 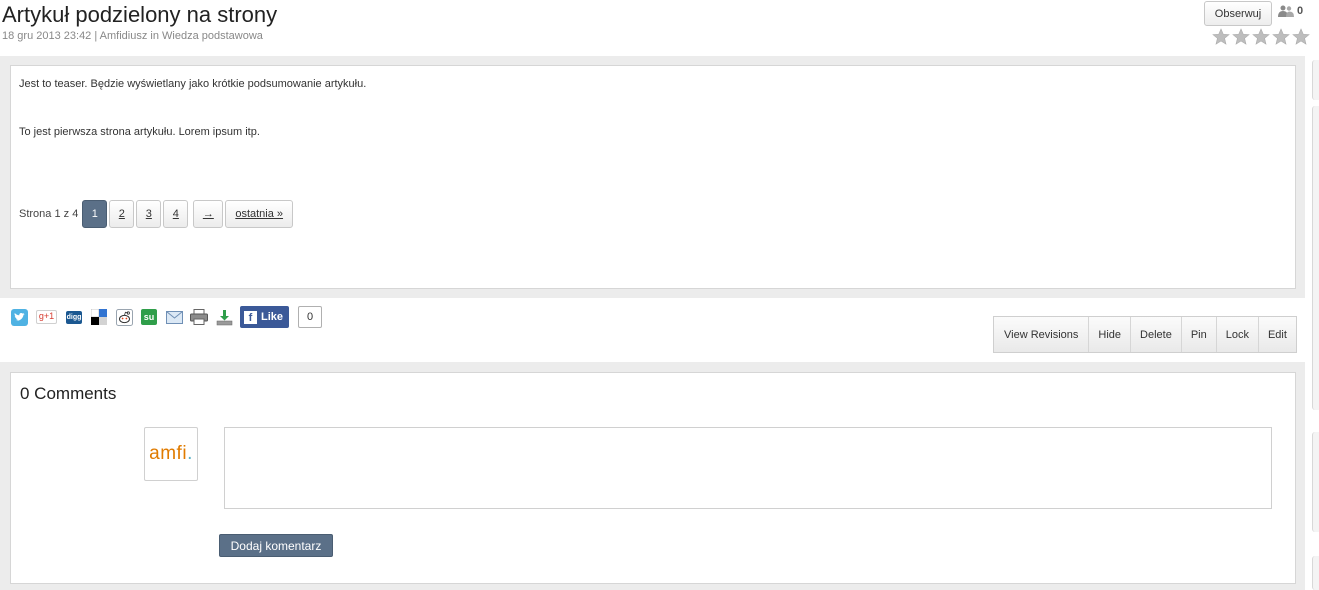 I want to click on last-page-button: ostatnia », so click(x=259, y=214).